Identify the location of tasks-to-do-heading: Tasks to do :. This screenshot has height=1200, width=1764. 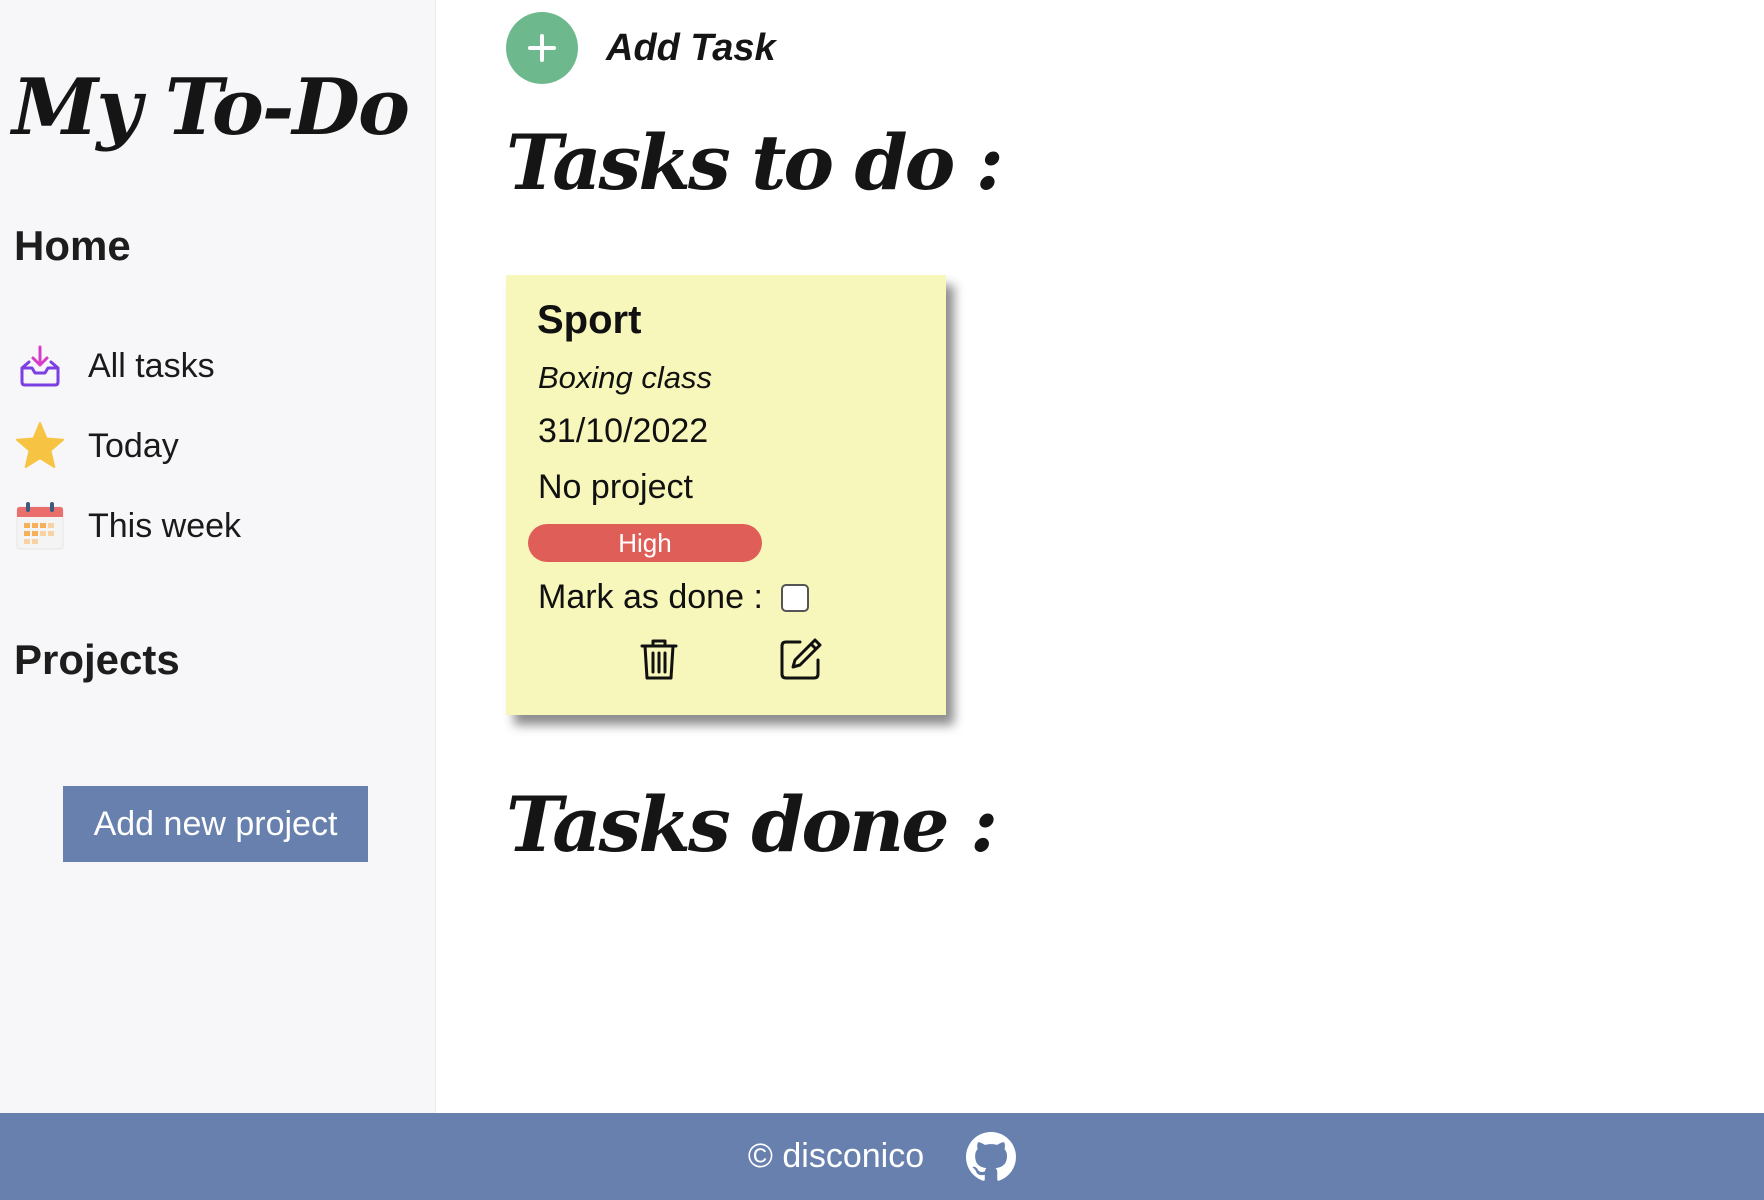
(755, 162).